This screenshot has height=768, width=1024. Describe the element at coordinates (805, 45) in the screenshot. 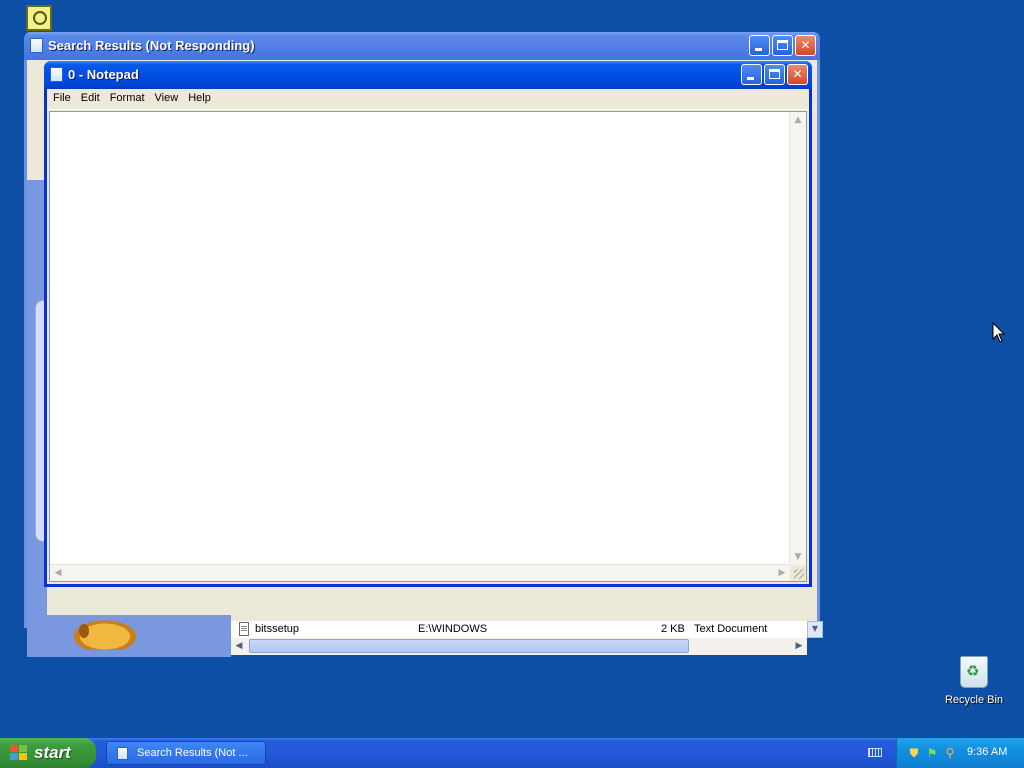

I see `search-close-button: ✕` at that location.